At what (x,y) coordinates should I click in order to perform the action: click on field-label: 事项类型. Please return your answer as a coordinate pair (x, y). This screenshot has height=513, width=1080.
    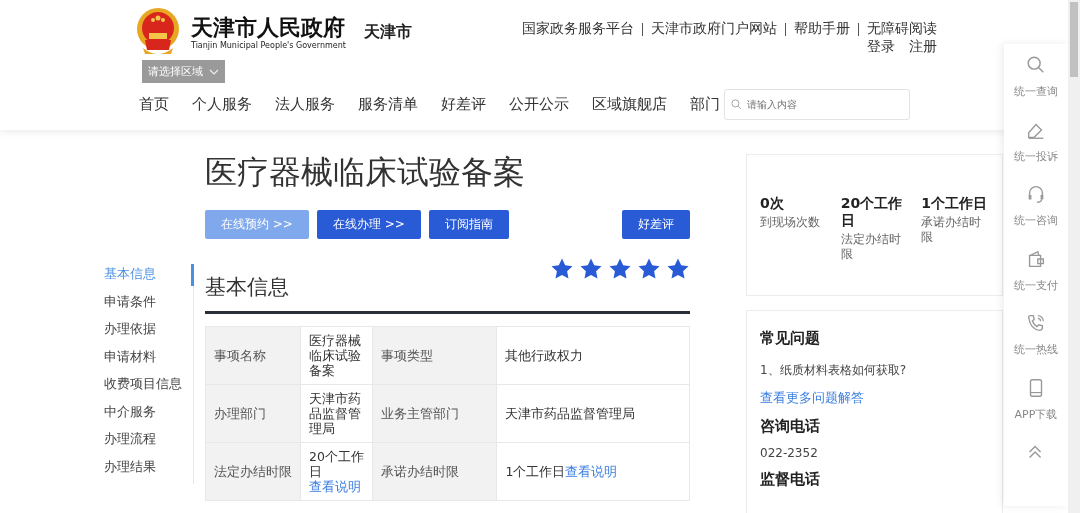
    Looking at the image, I should click on (434, 355).